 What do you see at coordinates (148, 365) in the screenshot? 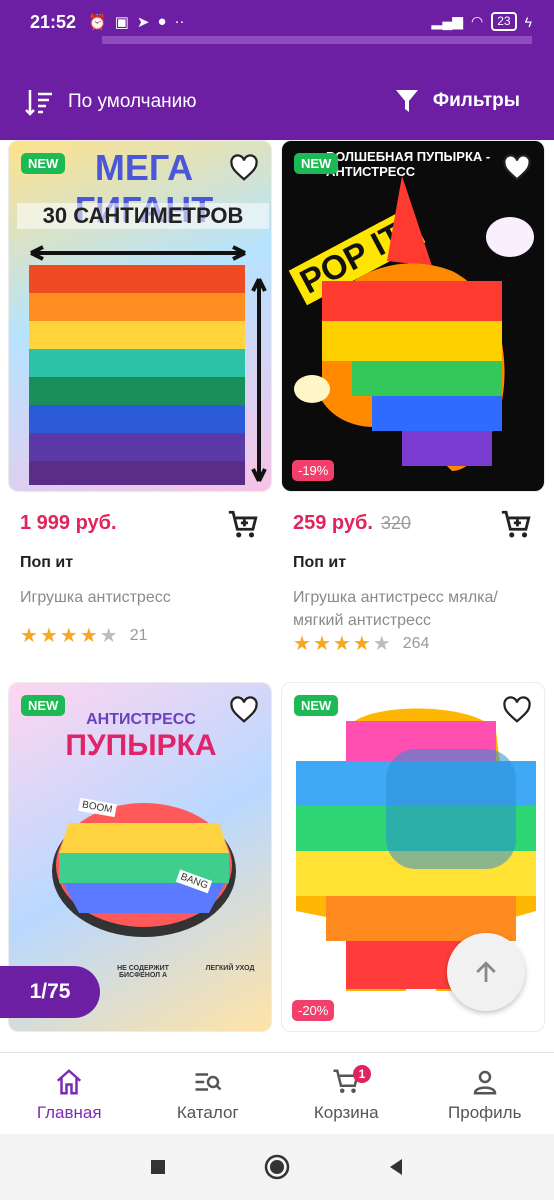
I see `popit-square-illustration` at bounding box center [148, 365].